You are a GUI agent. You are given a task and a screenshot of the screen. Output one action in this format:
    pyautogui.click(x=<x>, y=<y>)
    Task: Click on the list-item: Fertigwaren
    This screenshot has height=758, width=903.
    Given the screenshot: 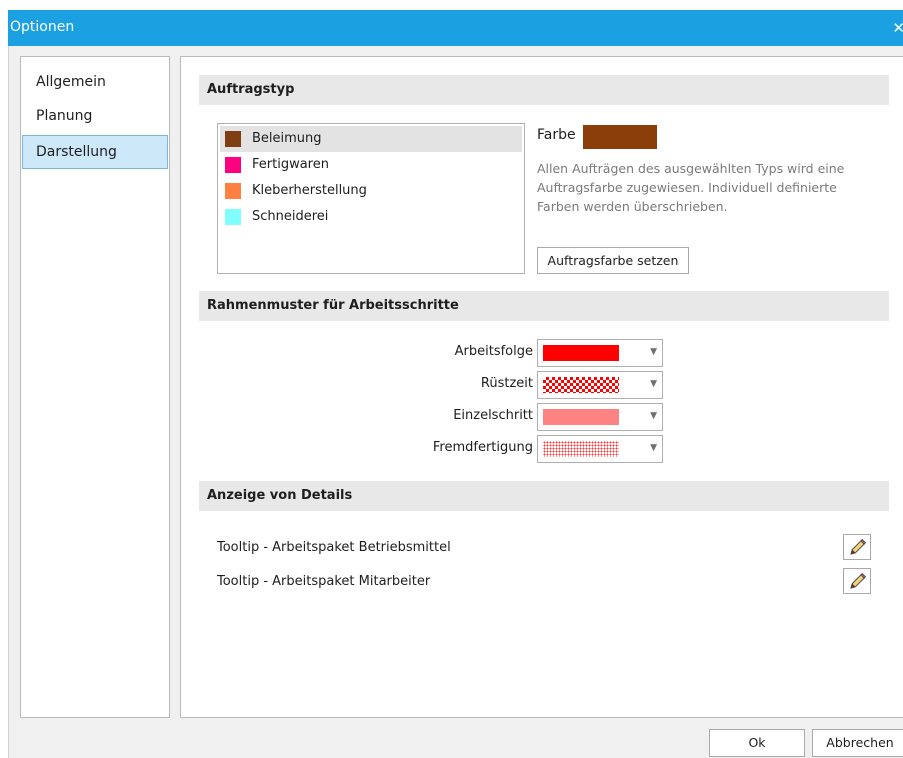 What is the action you would take?
    pyautogui.click(x=371, y=165)
    